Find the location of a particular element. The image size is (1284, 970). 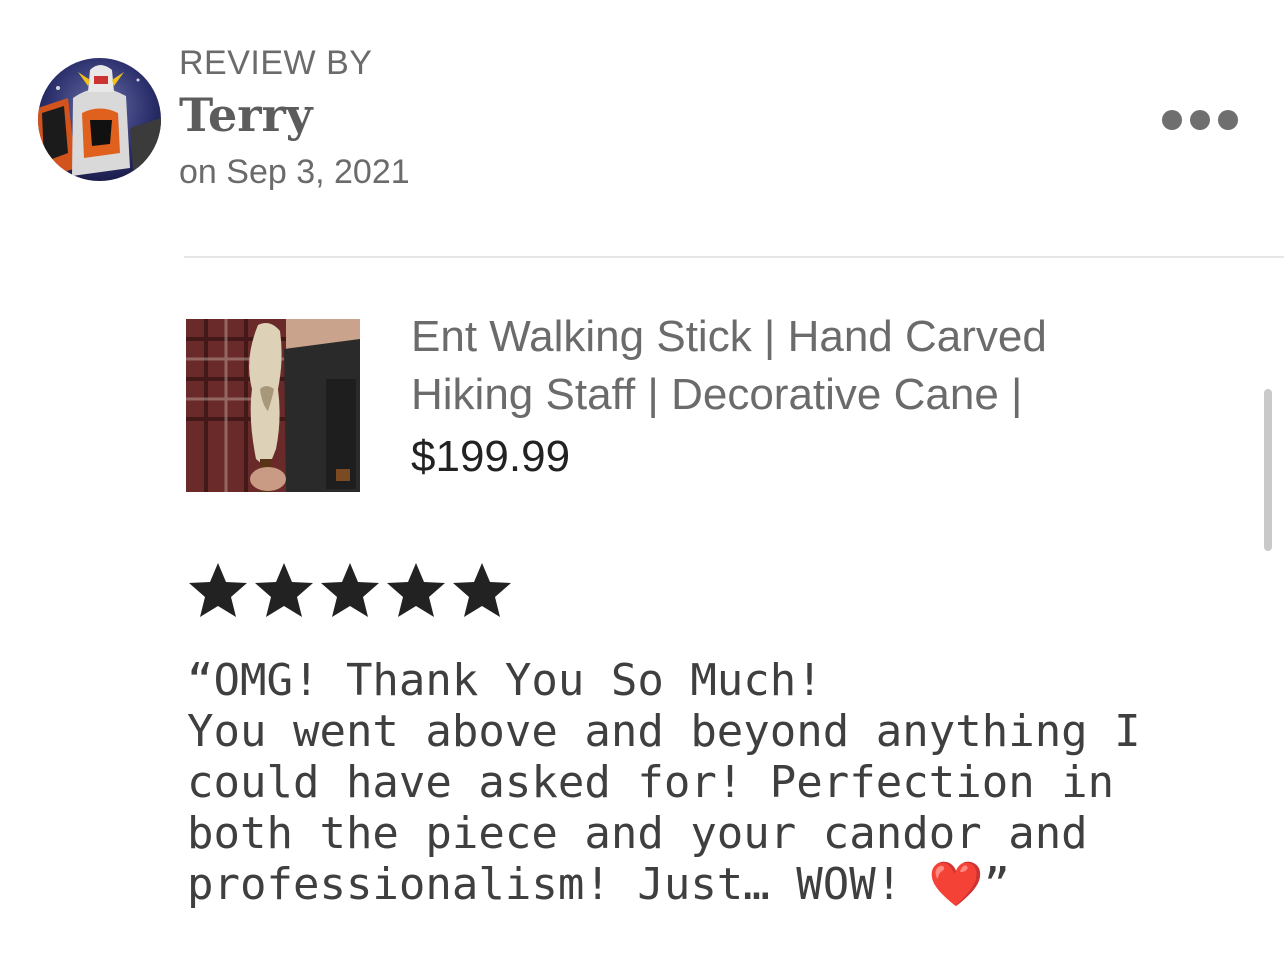

review-text-closing-quote: ” is located at coordinates (997, 884).